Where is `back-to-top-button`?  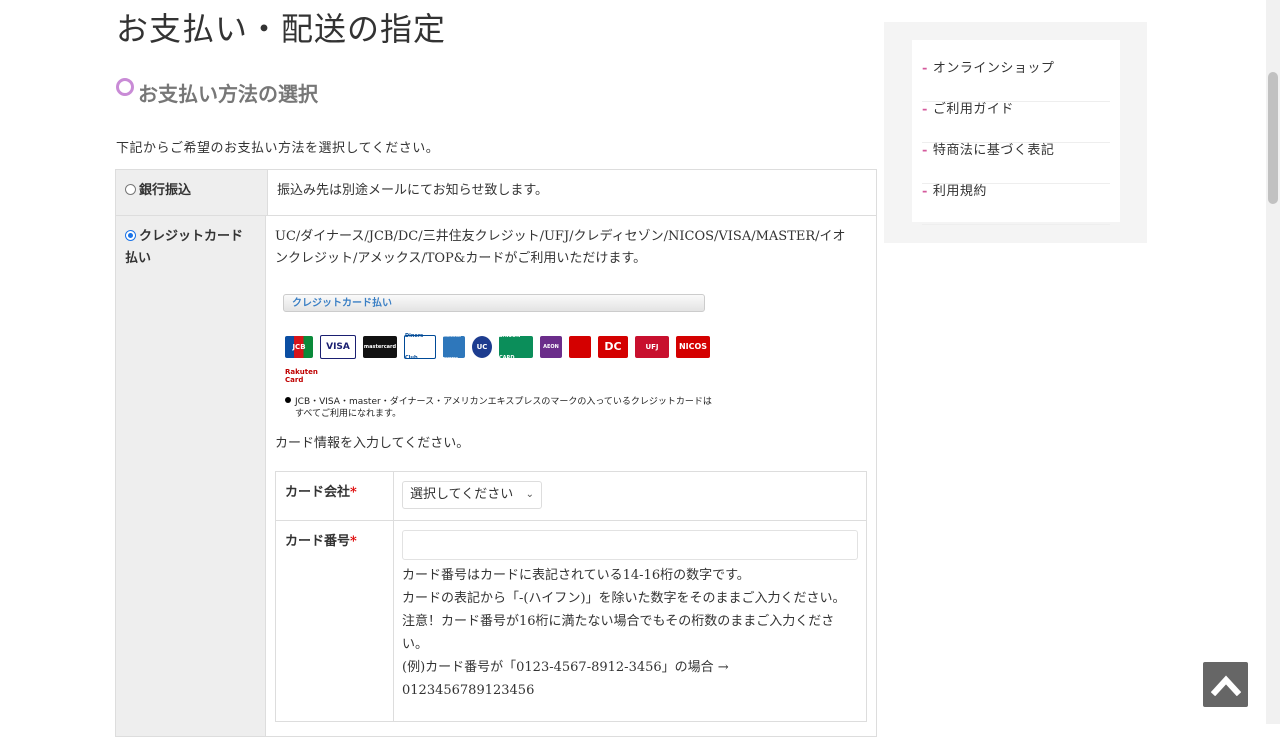 back-to-top-button is located at coordinates (1225, 684).